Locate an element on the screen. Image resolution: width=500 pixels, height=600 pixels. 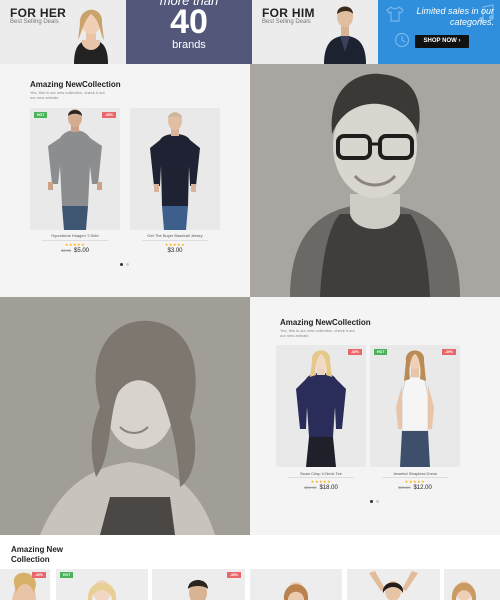
woman-model-image is located at coordinates (91, 36).